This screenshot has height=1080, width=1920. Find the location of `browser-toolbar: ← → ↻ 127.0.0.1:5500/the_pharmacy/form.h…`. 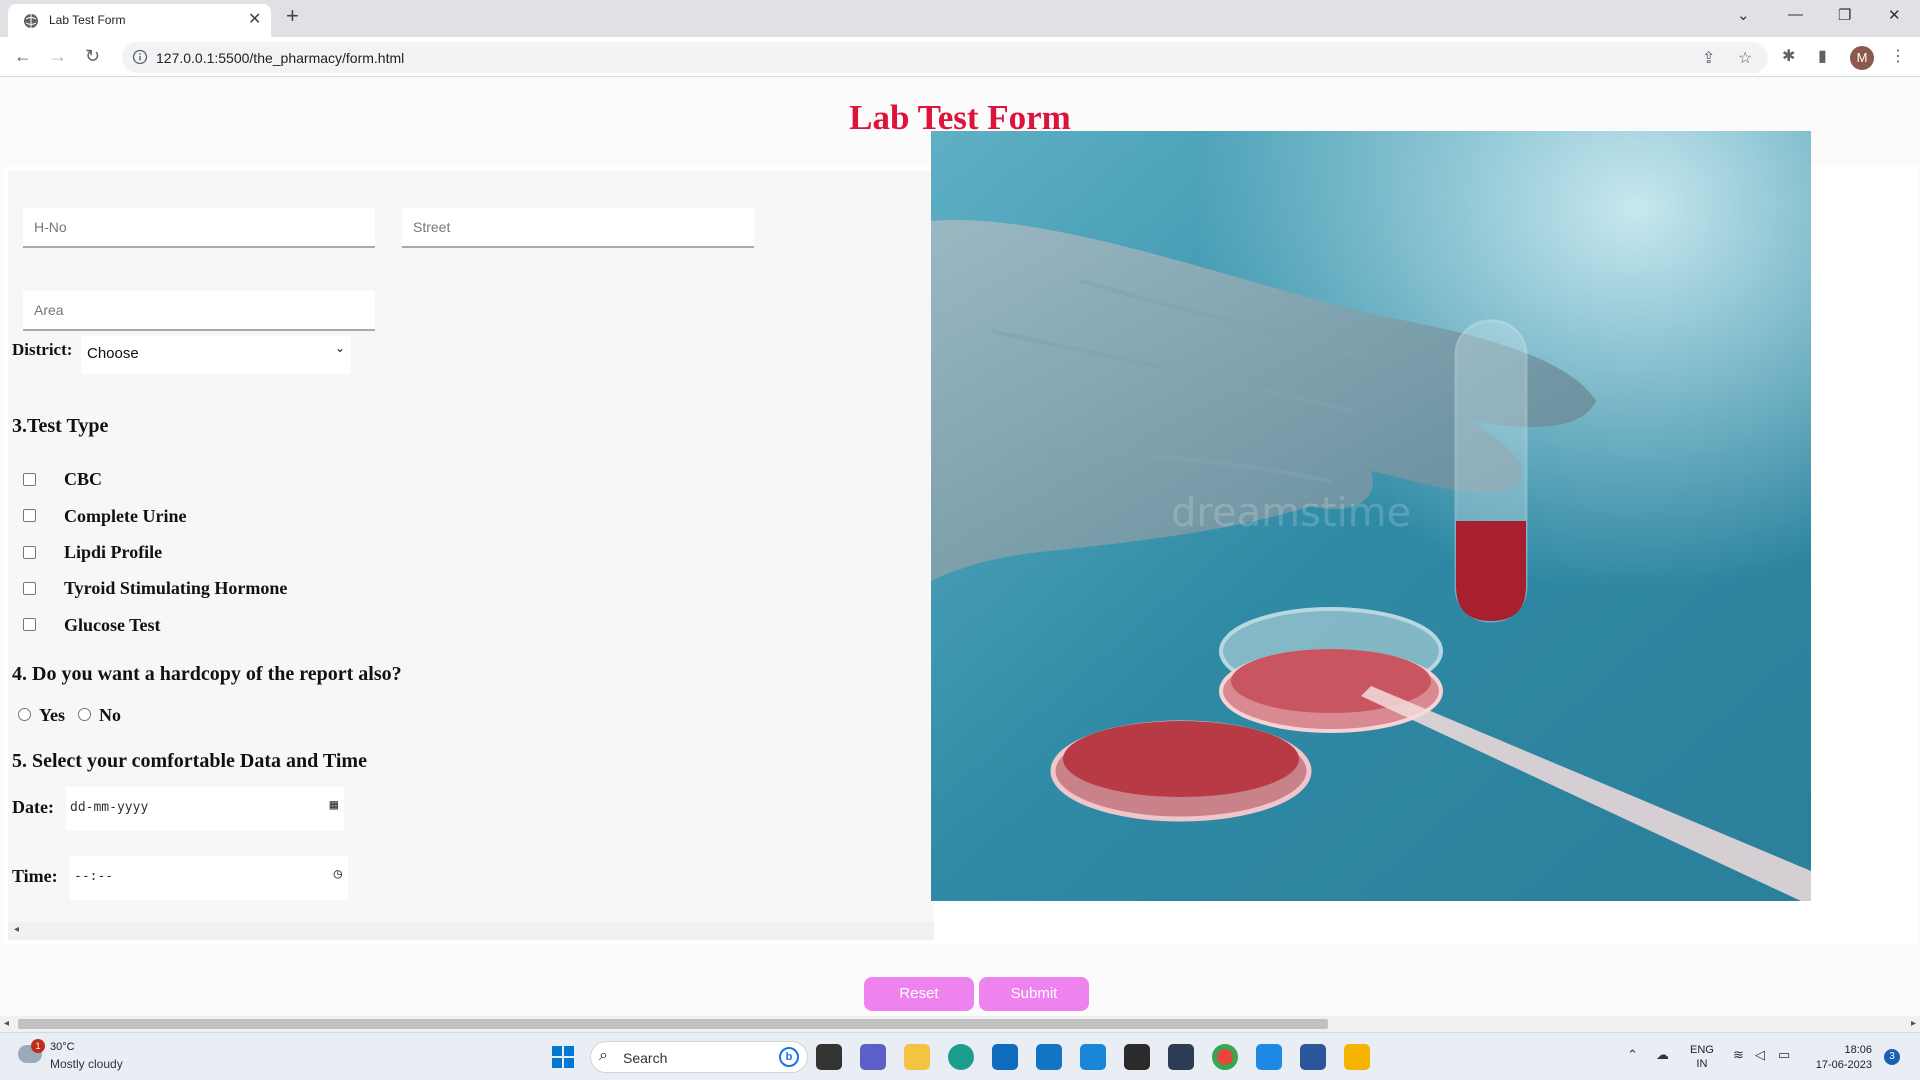

browser-toolbar: ← → ↻ 127.0.0.1:5500/the_pharmacy/form.h… is located at coordinates (960, 57).